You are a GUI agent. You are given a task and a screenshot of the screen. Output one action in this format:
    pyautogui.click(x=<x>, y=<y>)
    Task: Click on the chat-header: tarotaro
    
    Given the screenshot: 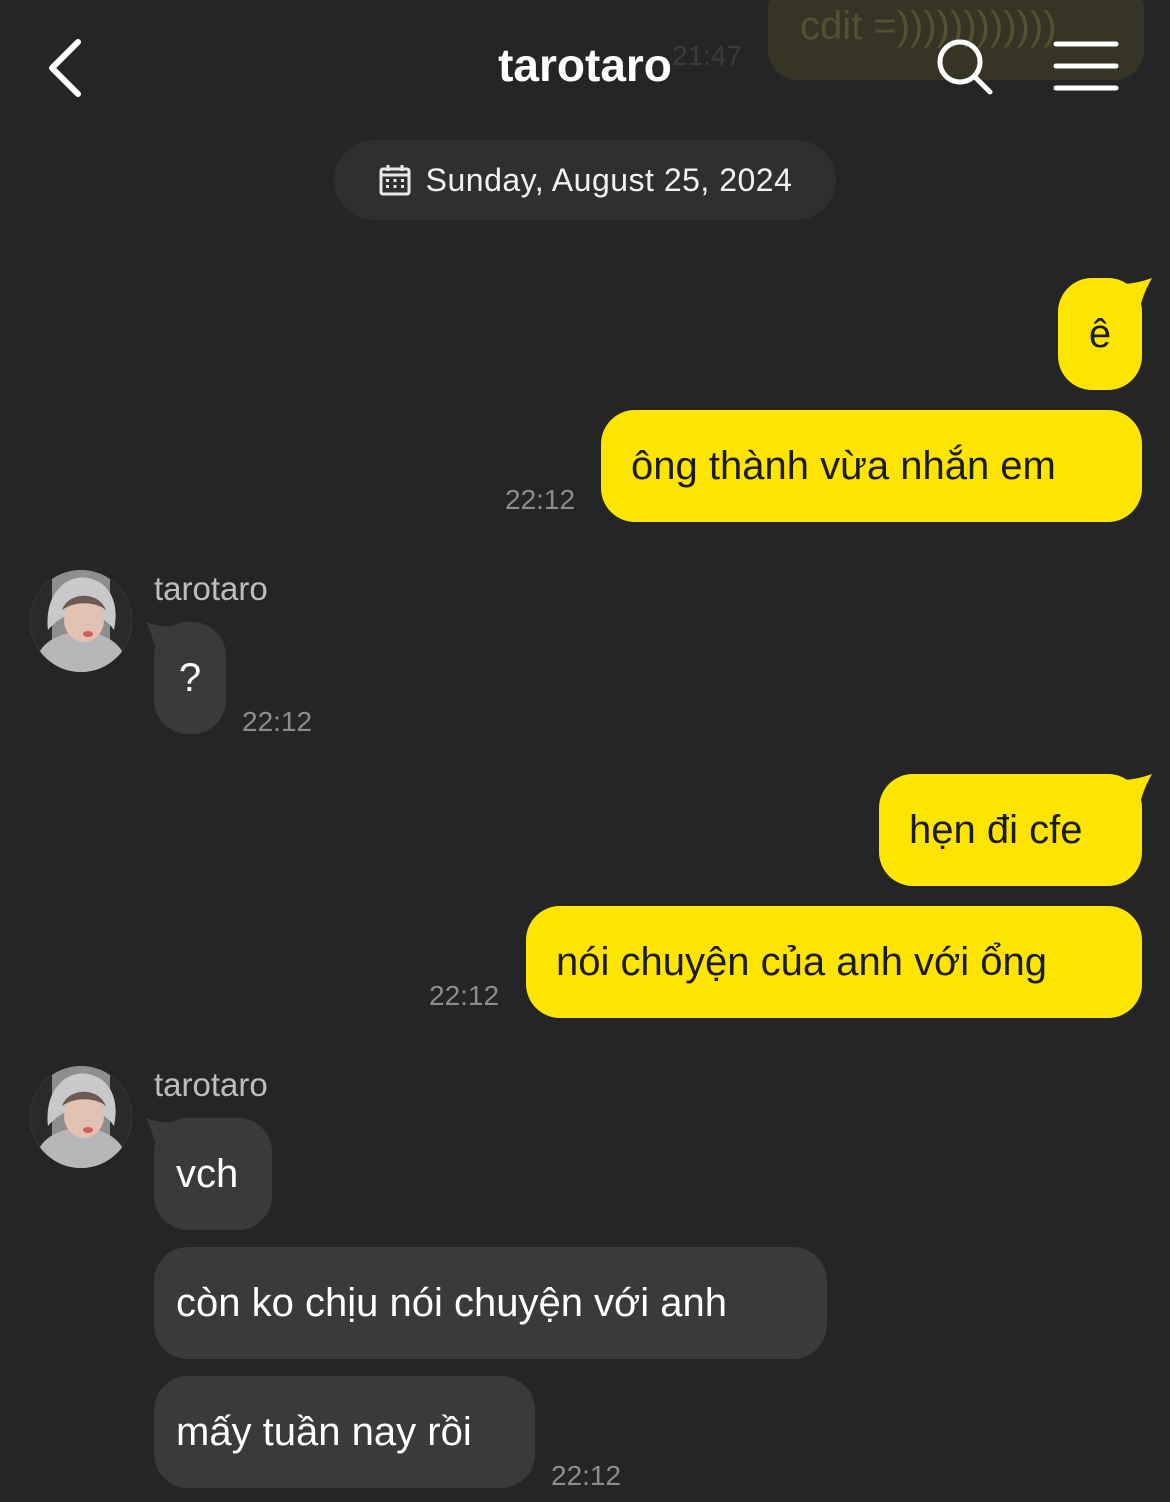 What is the action you would take?
    pyautogui.click(x=585, y=65)
    